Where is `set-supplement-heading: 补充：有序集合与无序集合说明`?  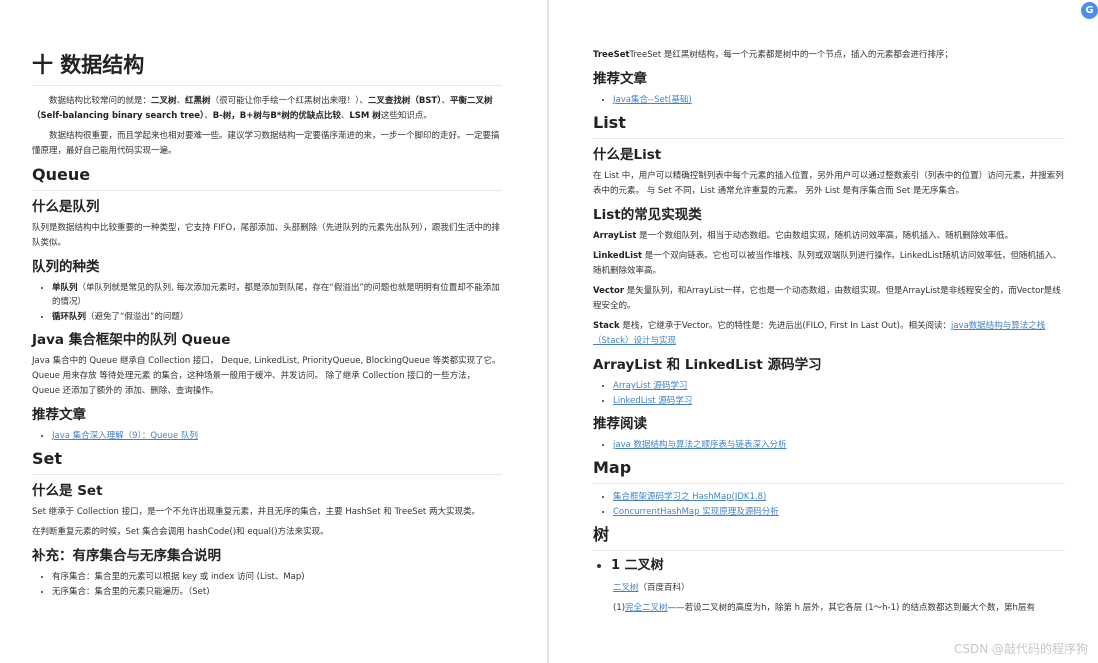
set-supplement-heading: 补充：有序集合与无序集合说明 is located at coordinates (267, 556).